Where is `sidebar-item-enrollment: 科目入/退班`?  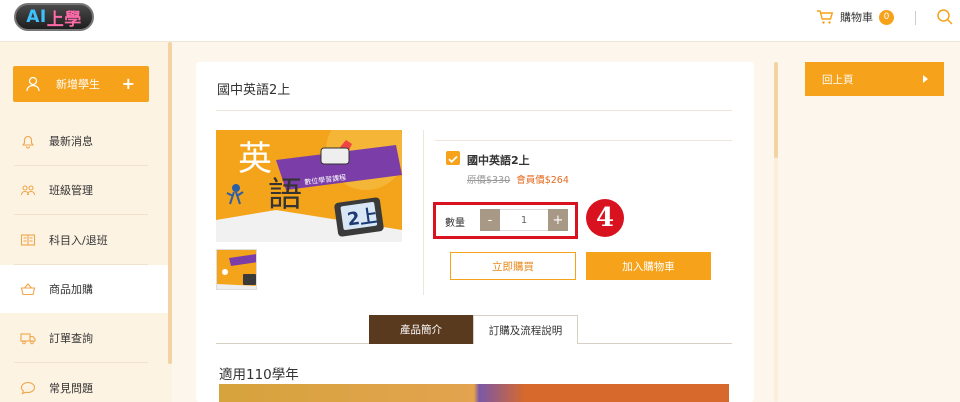 sidebar-item-enrollment: 科目入/退班 is located at coordinates (84, 240).